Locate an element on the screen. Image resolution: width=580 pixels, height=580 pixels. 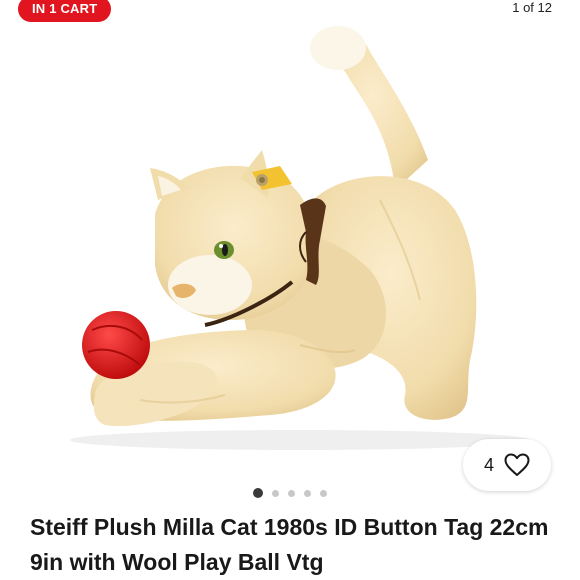
in-cart-badge: IN 1 CART is located at coordinates (65, 11).